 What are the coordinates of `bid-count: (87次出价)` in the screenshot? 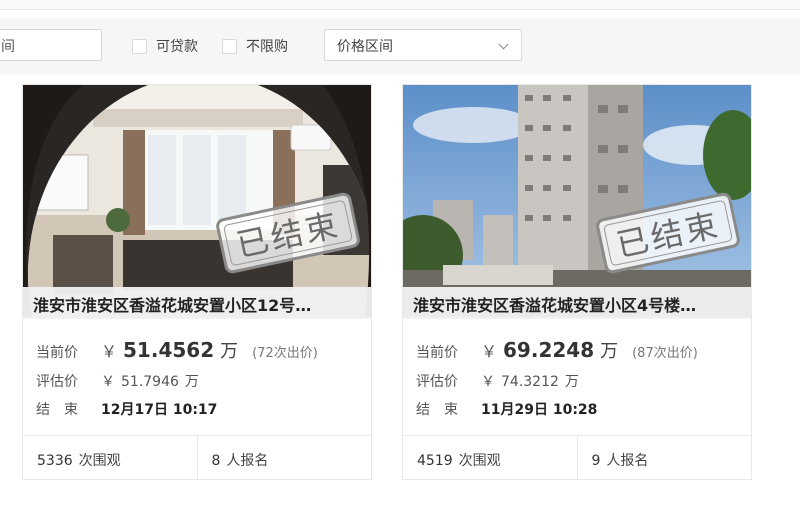 It's located at (665, 353).